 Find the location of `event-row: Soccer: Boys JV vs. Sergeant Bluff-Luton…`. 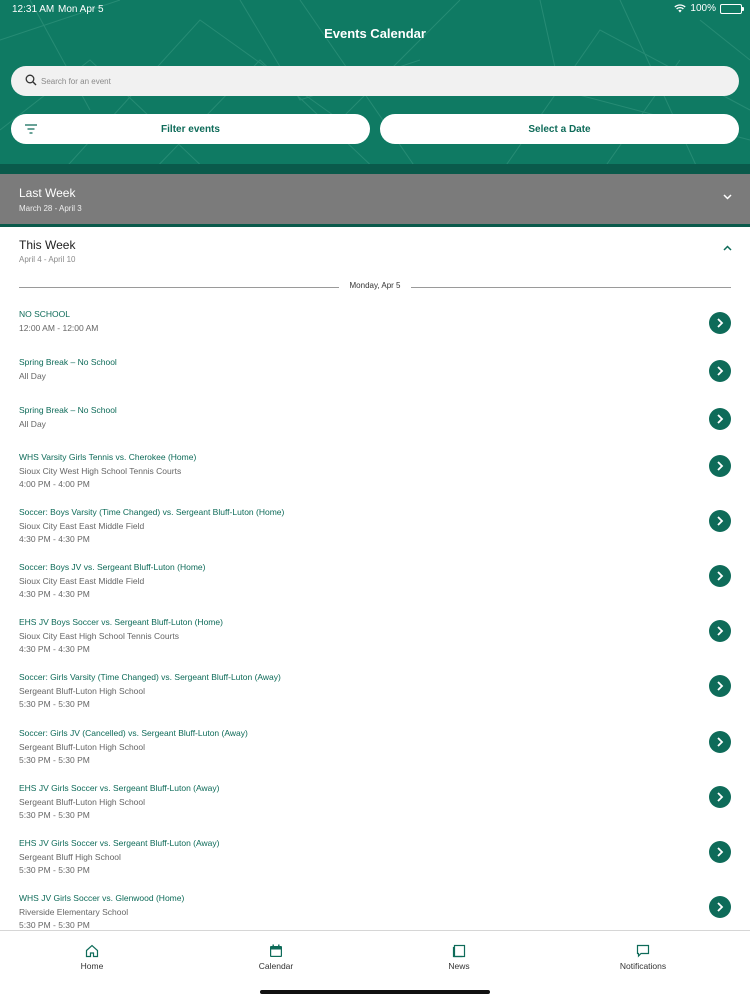

event-row: Soccer: Boys JV vs. Sergeant Bluff-Luton… is located at coordinates (375, 585).